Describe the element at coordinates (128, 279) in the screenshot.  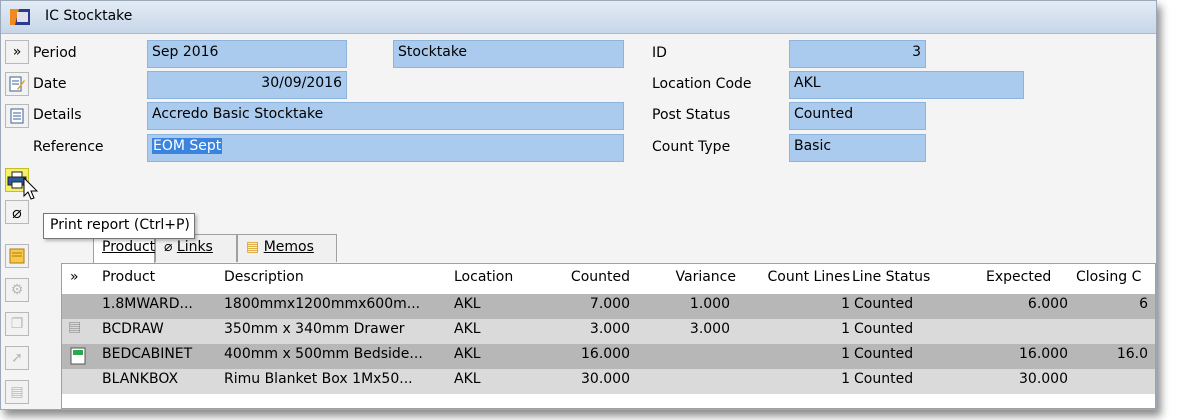
I see `header-product: Product` at that location.